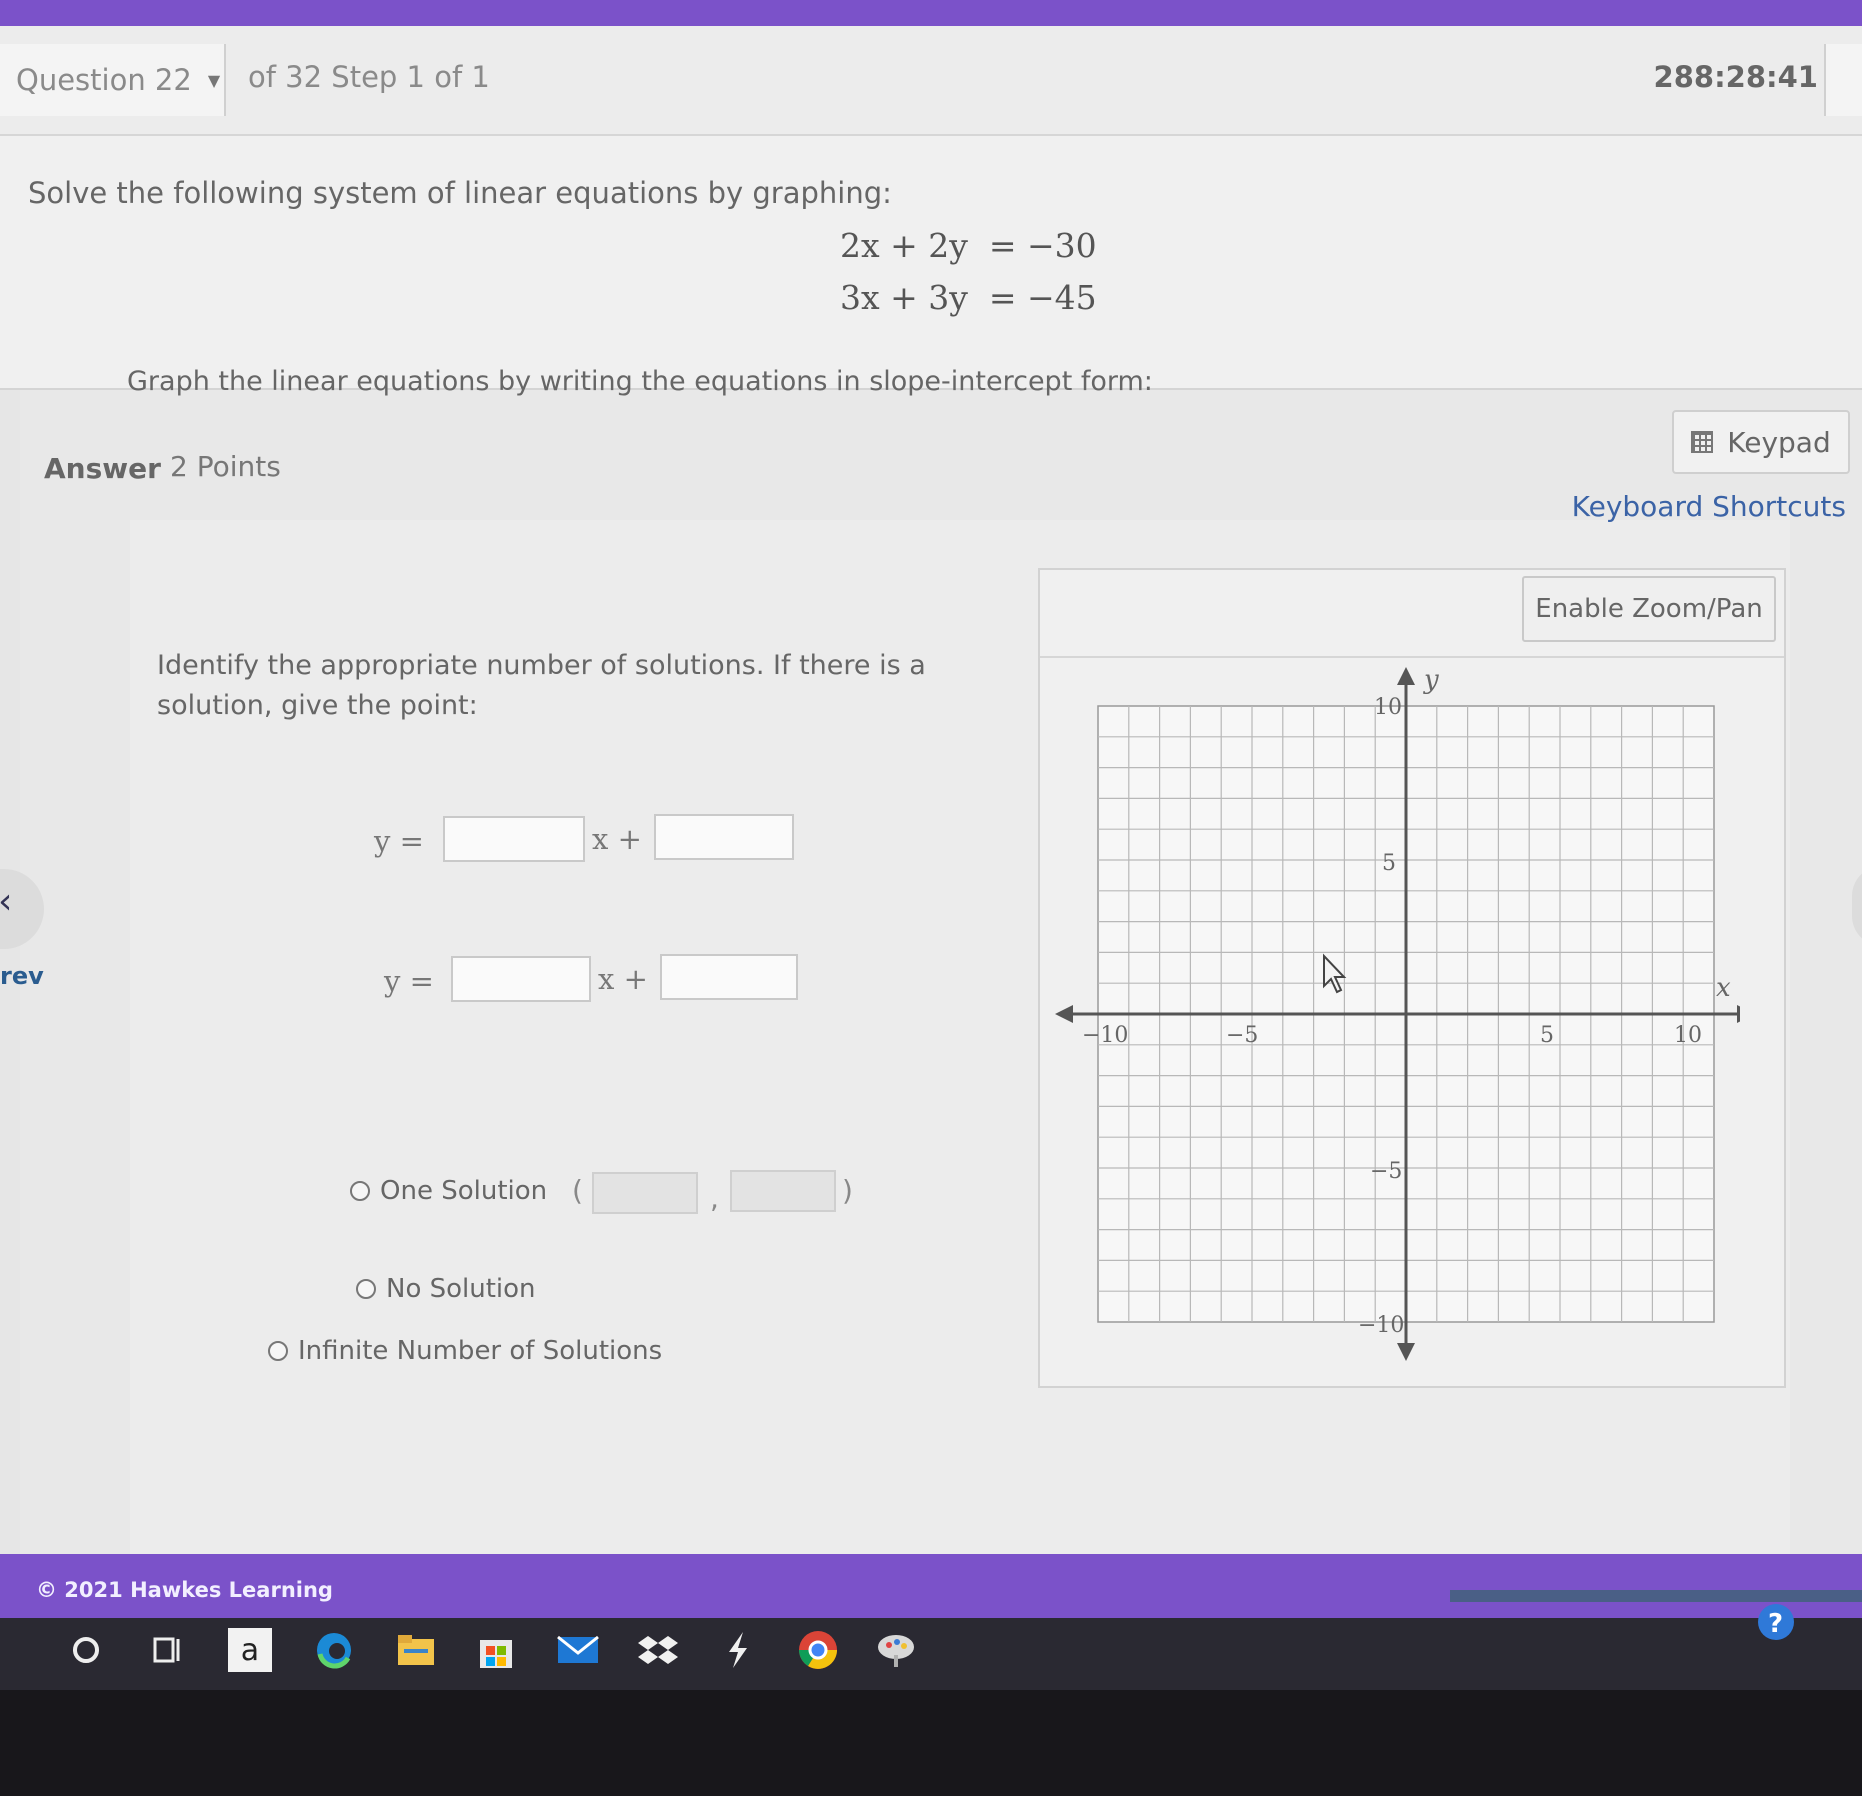 The width and height of the screenshot is (1862, 1796). I want to click on top-band, so click(931, 13).